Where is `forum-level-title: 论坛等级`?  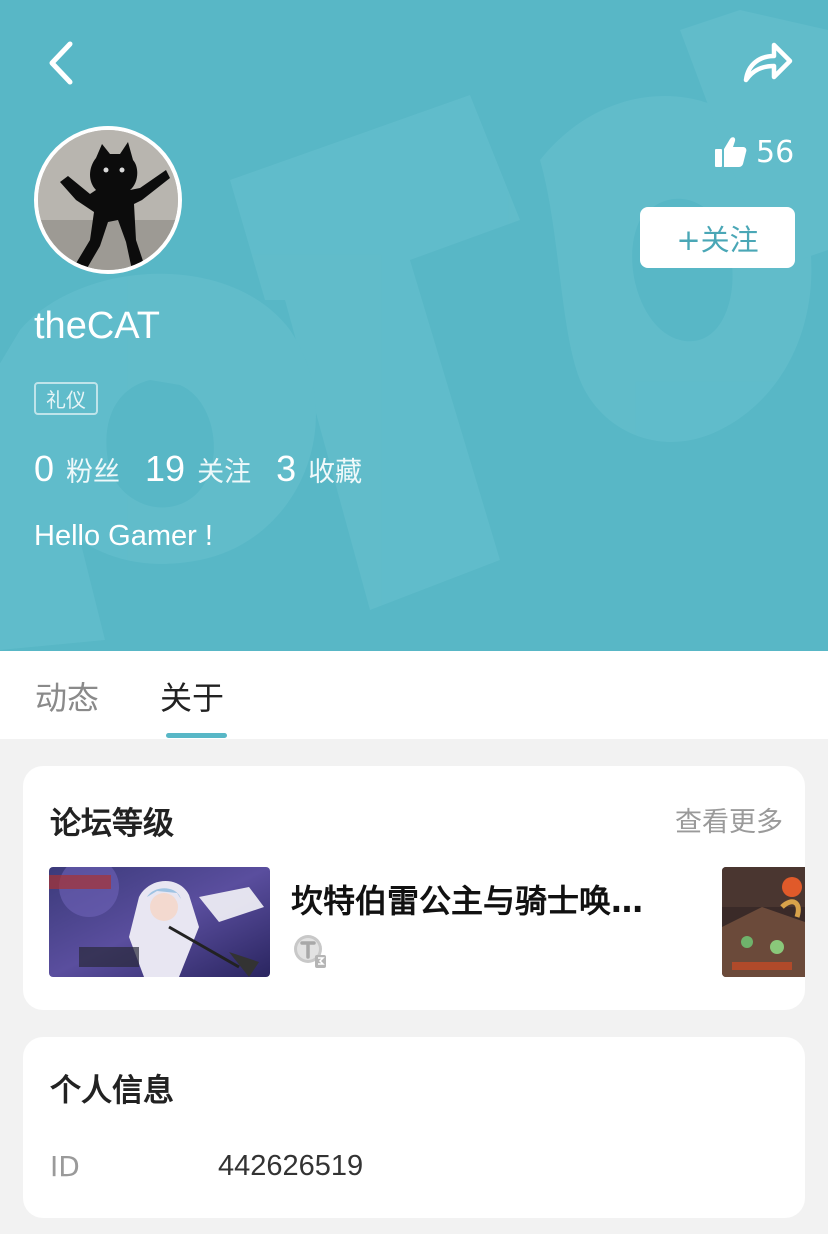 forum-level-title: 论坛等级 is located at coordinates (112, 824).